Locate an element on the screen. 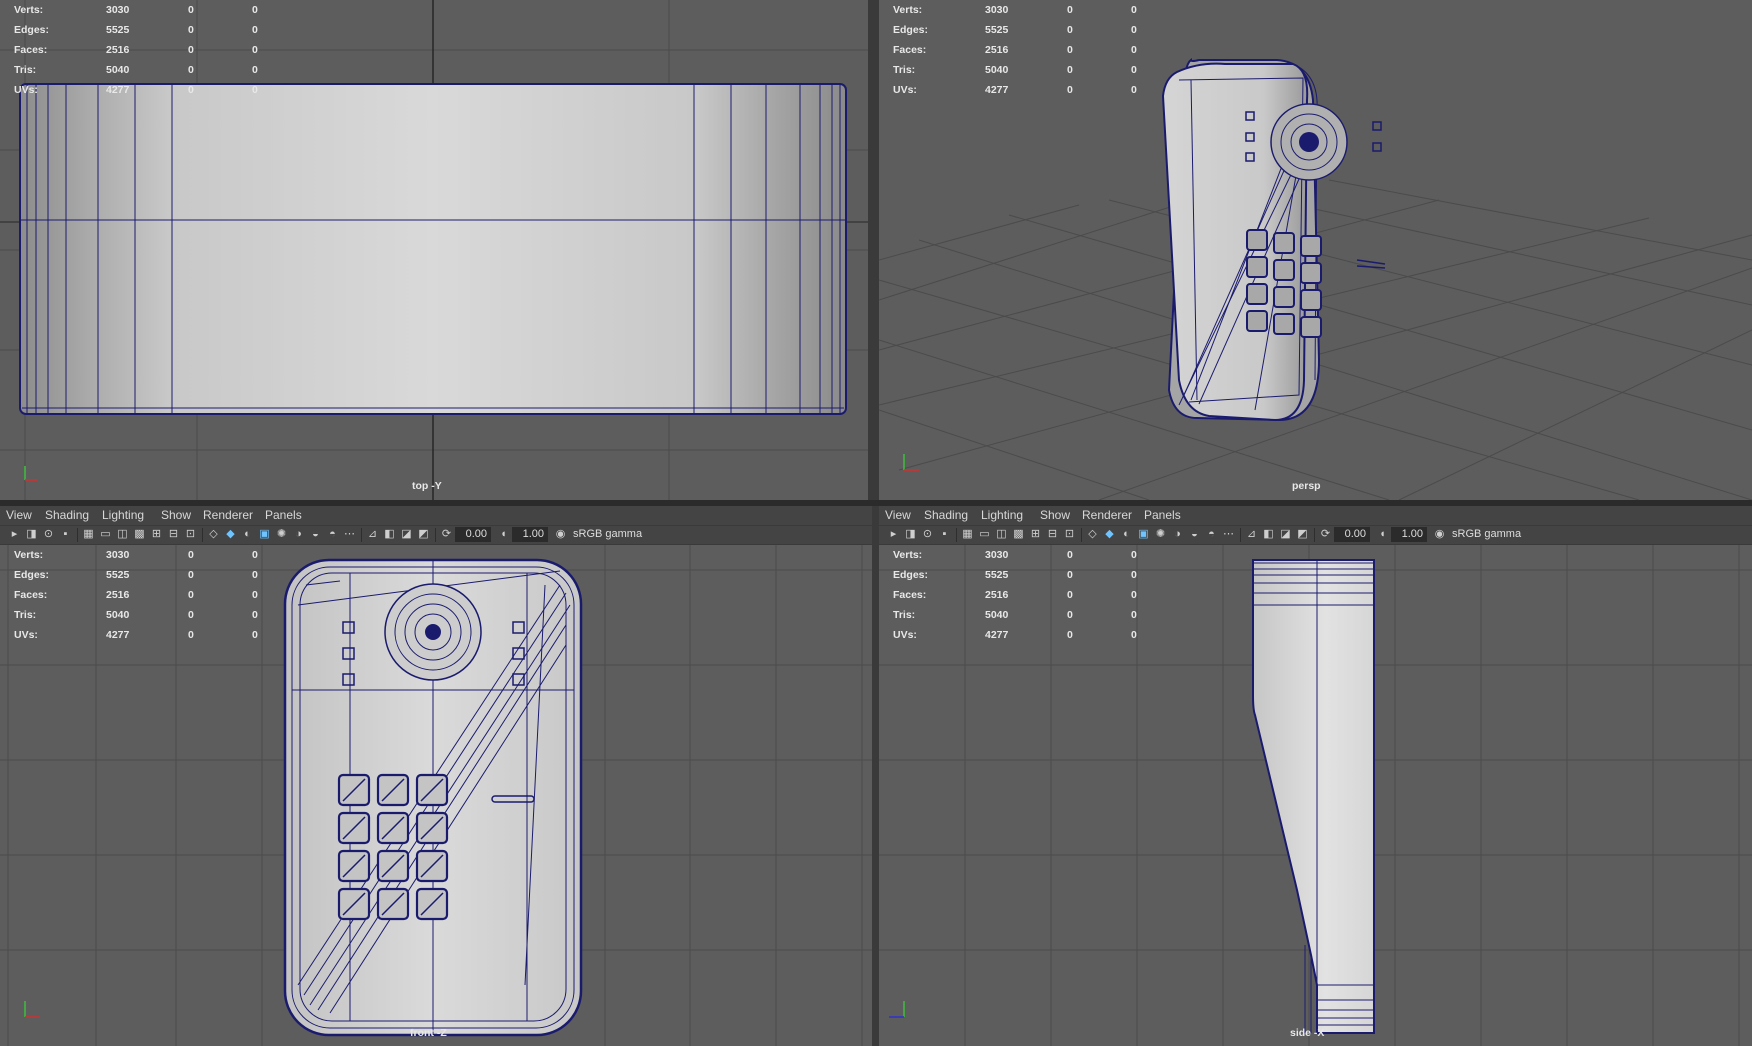 Image resolution: width=1752 pixels, height=1046 pixels. menubar-front: View Shading Lighting Show Renderer Panels is located at coordinates (436, 515).